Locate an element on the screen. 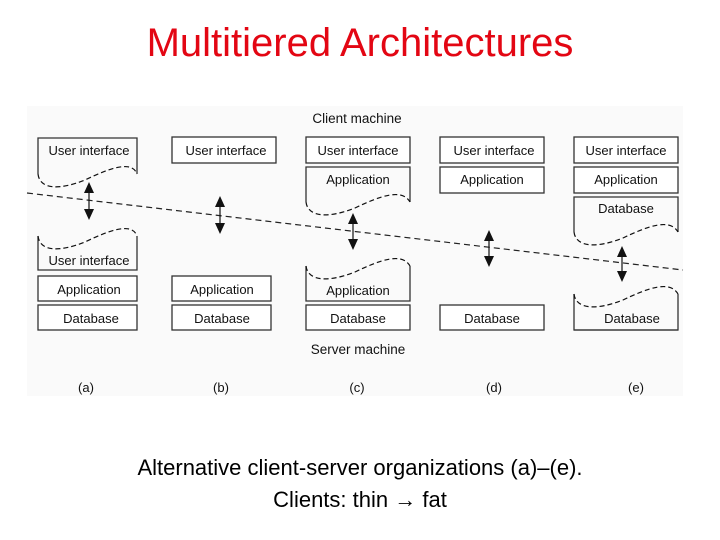 This screenshot has width=720, height=540. right-arrow-icon: → is located at coordinates (405, 499).